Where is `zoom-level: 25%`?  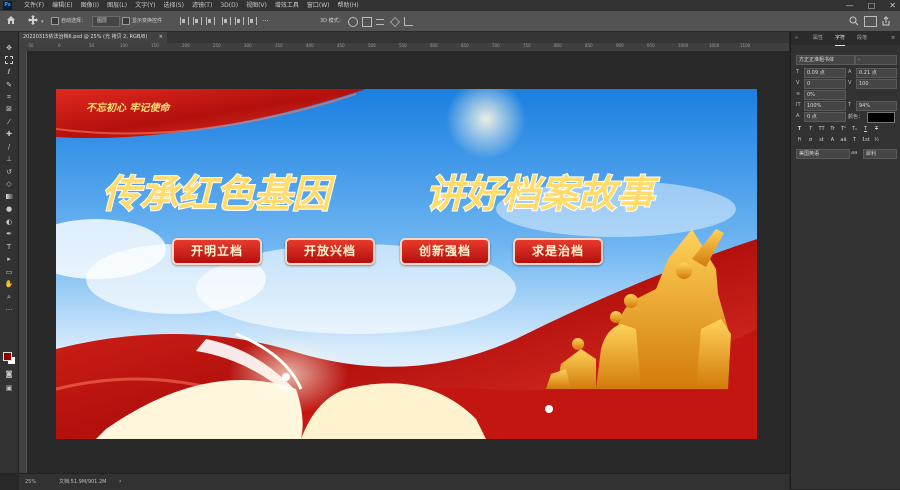 zoom-level: 25% is located at coordinates (30, 482).